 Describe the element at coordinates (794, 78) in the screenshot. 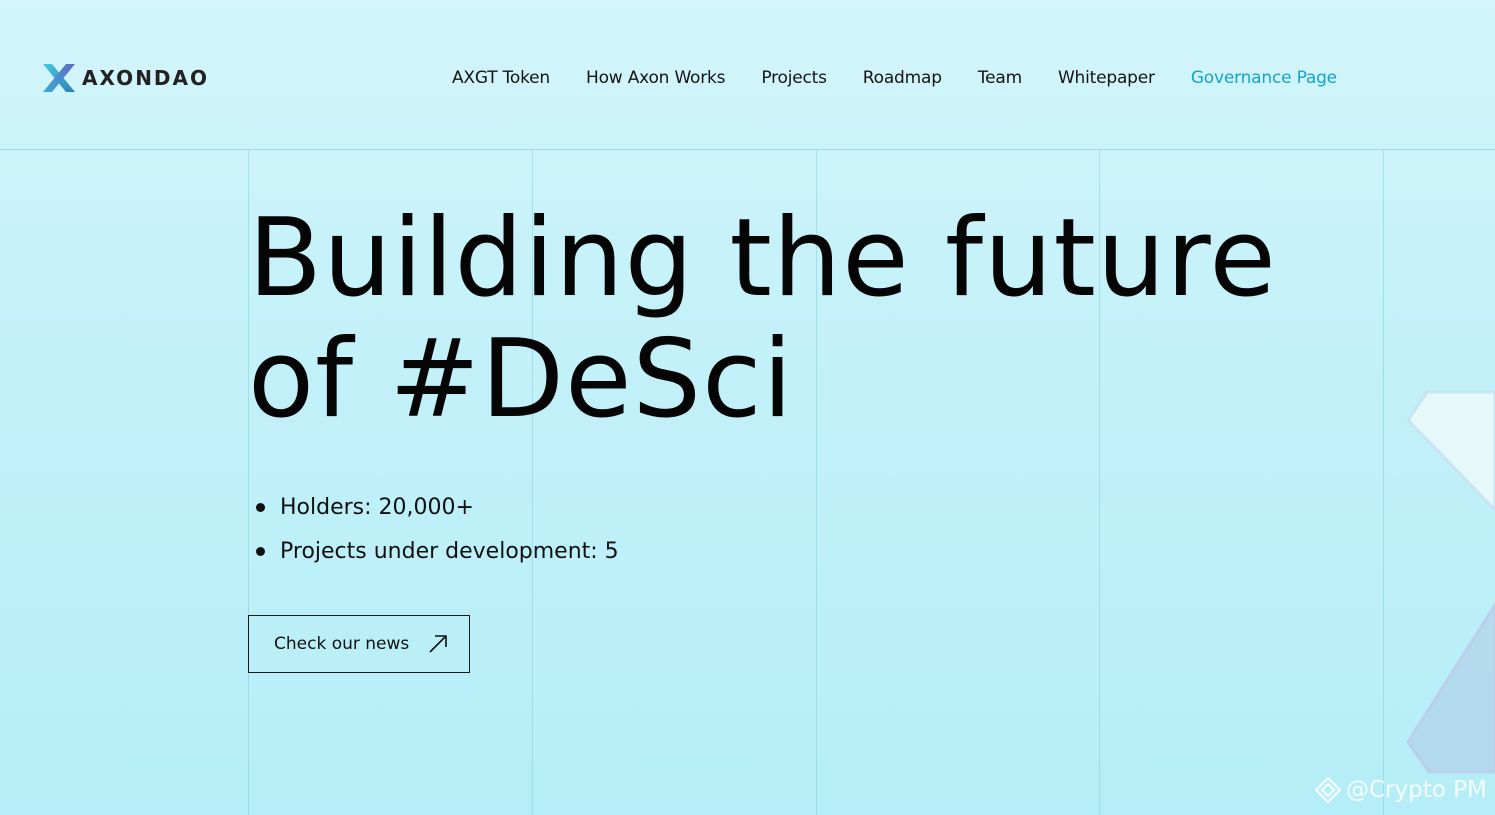

I see `nav-item-projects: Projects` at that location.